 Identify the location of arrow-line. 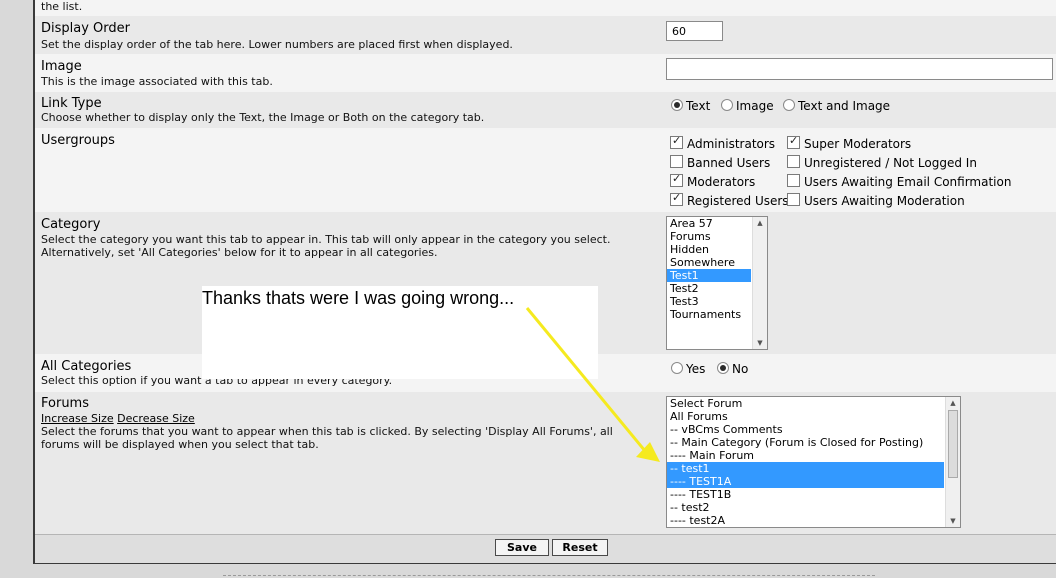
(588, 382).